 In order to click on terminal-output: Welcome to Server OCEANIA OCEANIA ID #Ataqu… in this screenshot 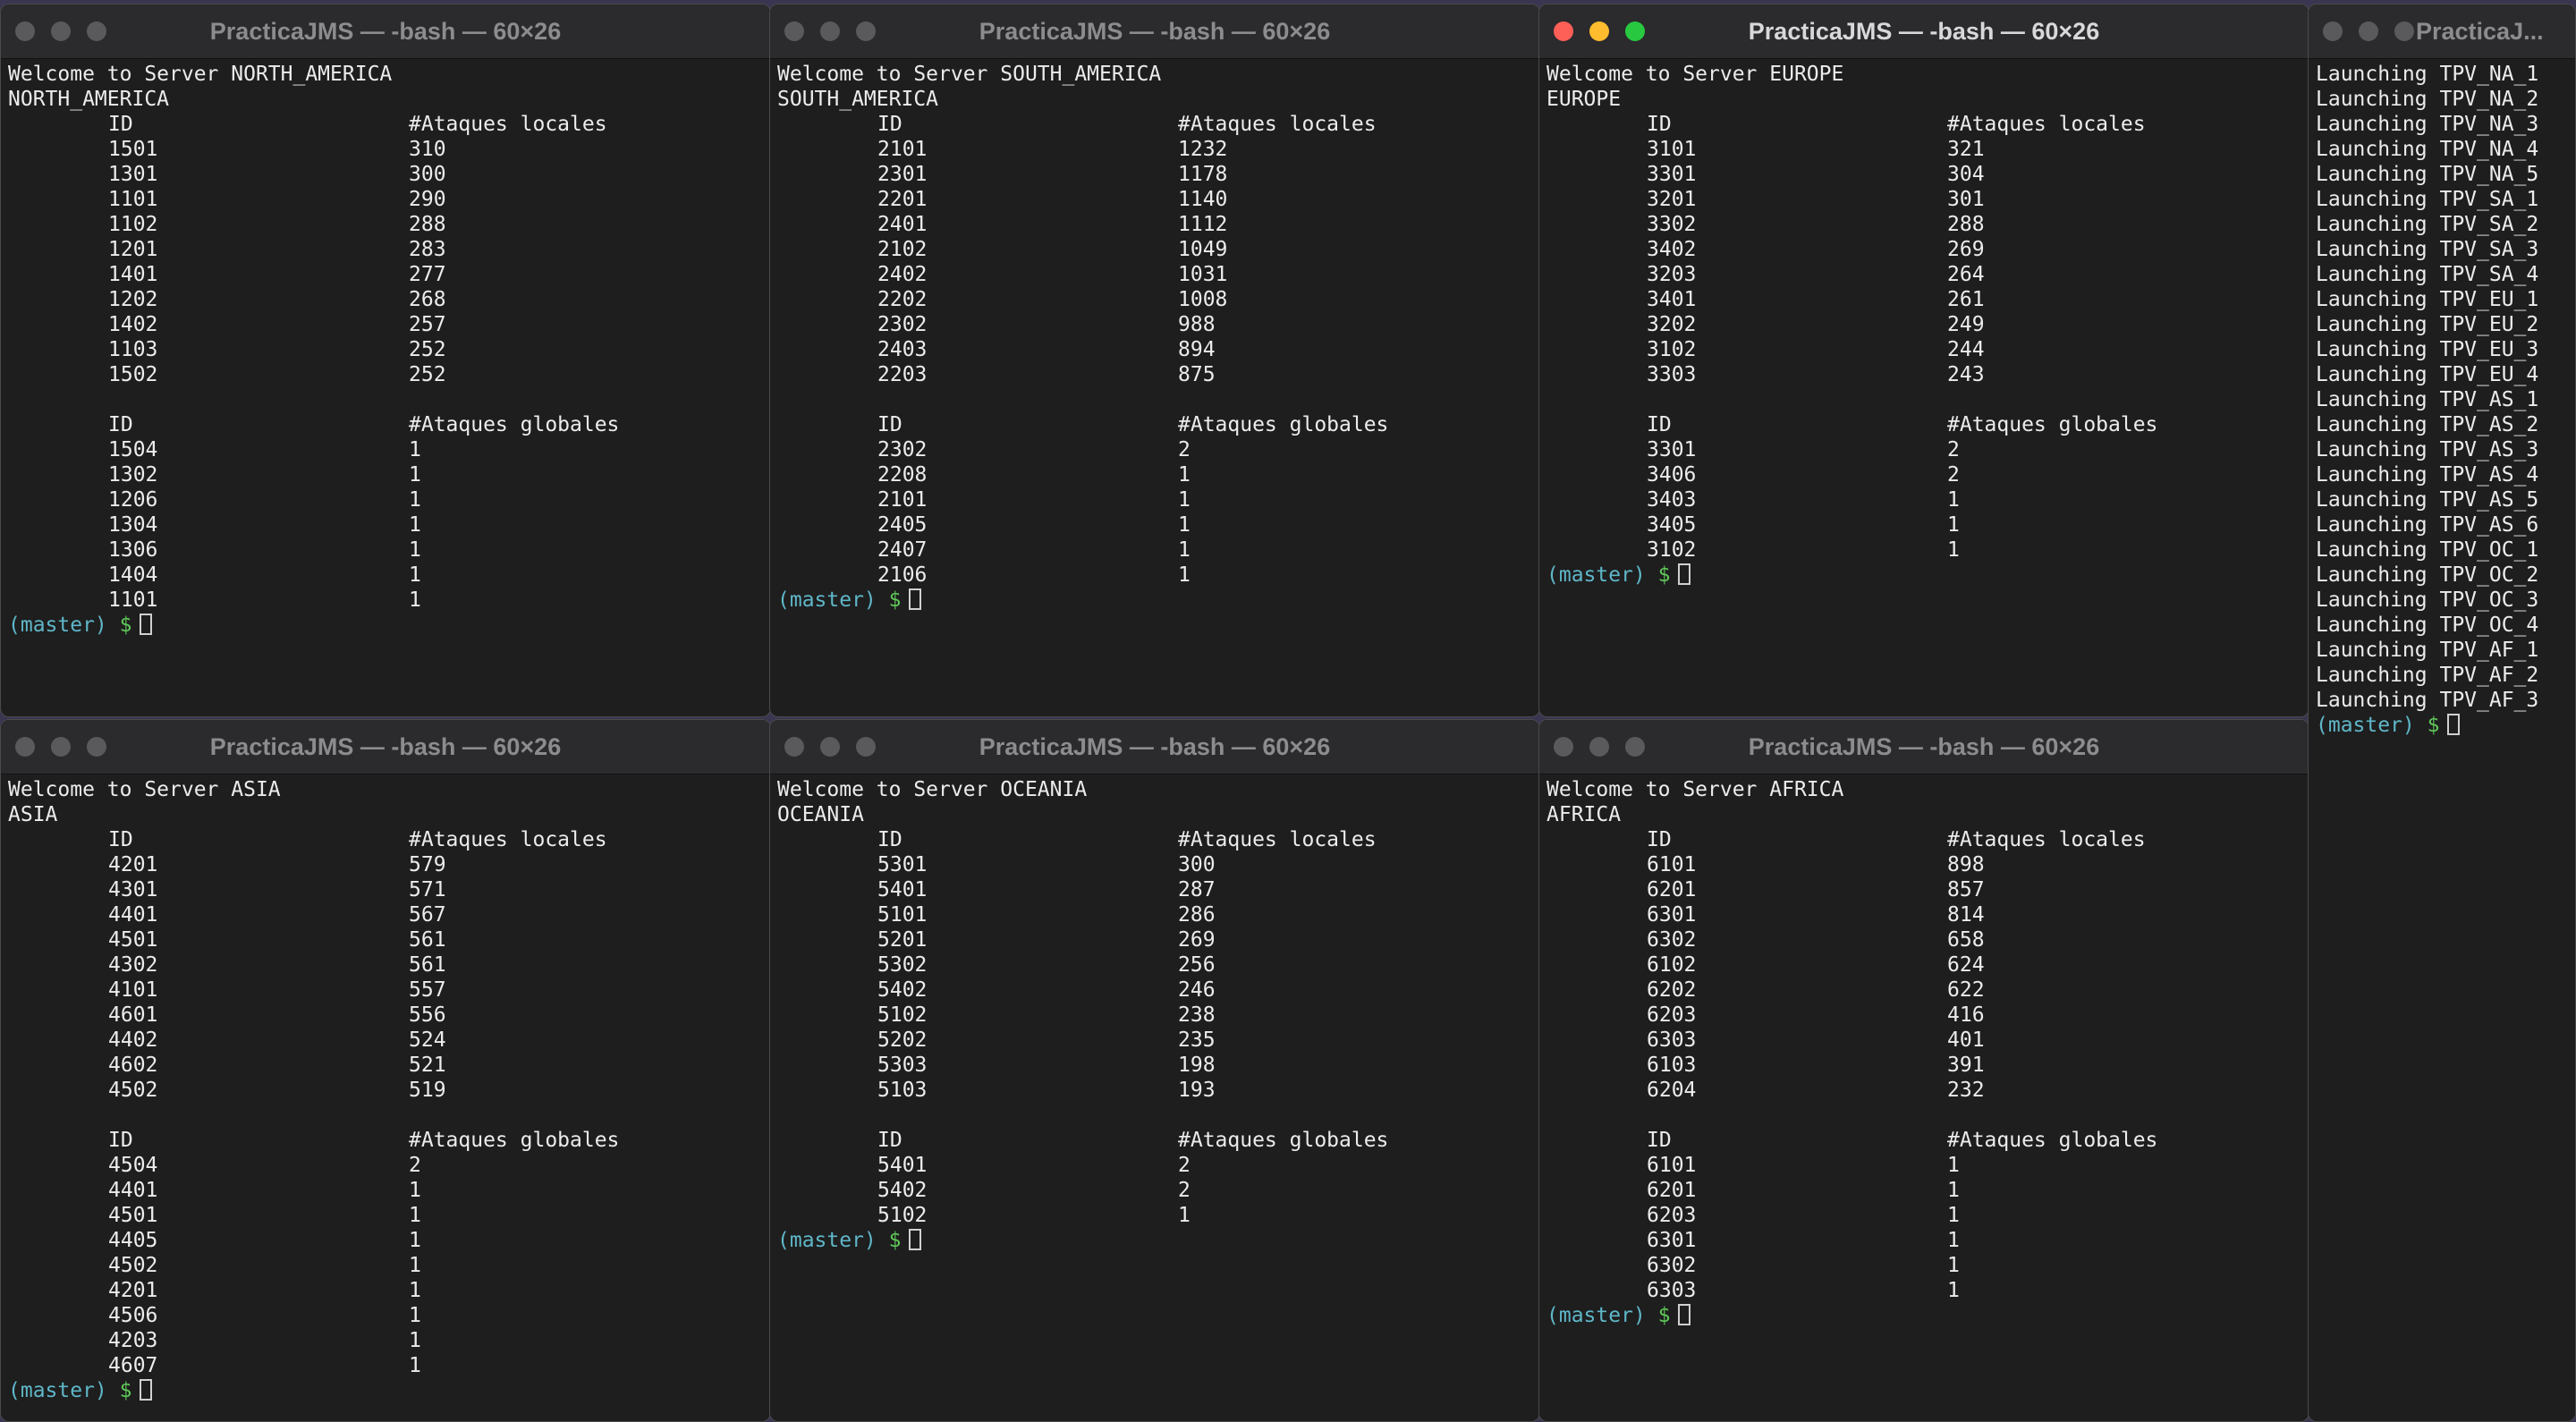, I will do `click(1158, 1099)`.